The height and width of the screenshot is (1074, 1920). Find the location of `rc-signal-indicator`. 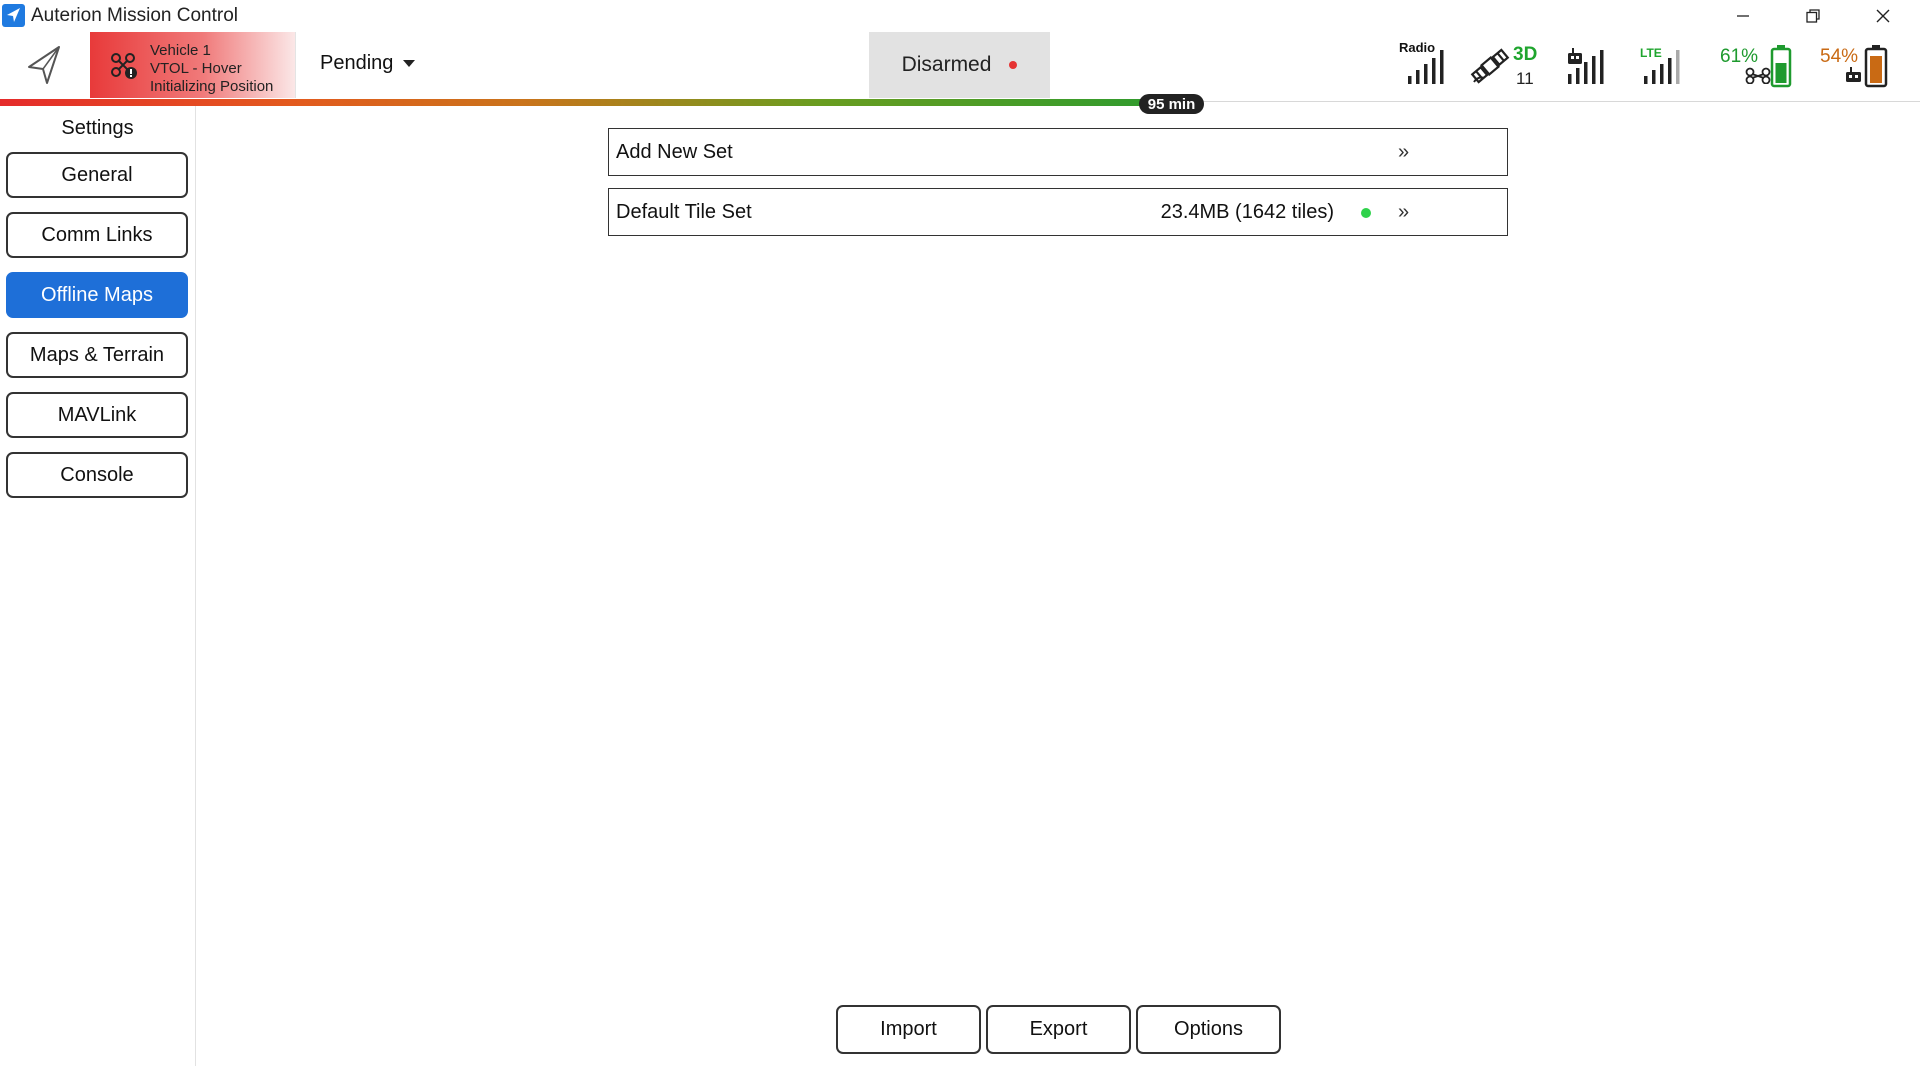

rc-signal-indicator is located at coordinates (1589, 65).